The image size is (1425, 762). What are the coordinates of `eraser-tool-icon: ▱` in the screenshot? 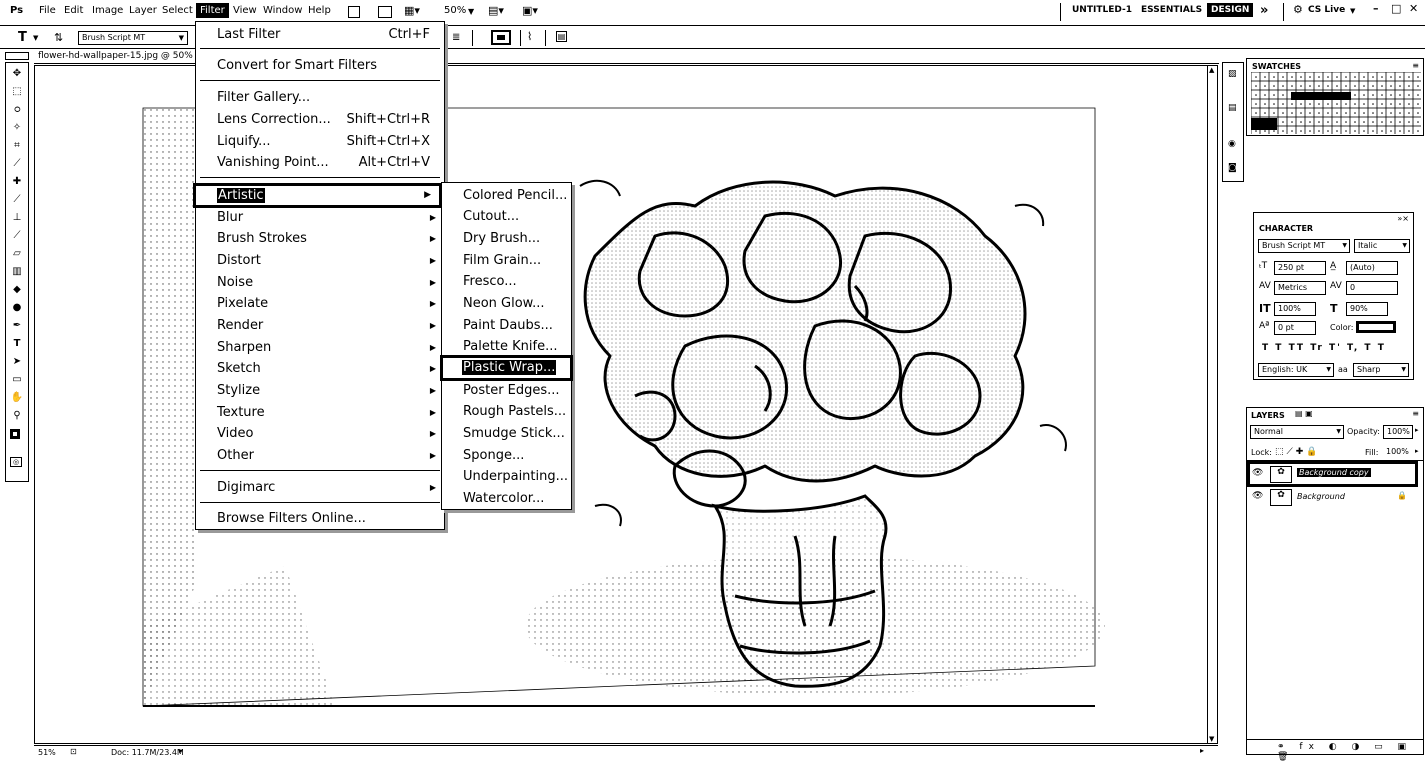 It's located at (17, 254).